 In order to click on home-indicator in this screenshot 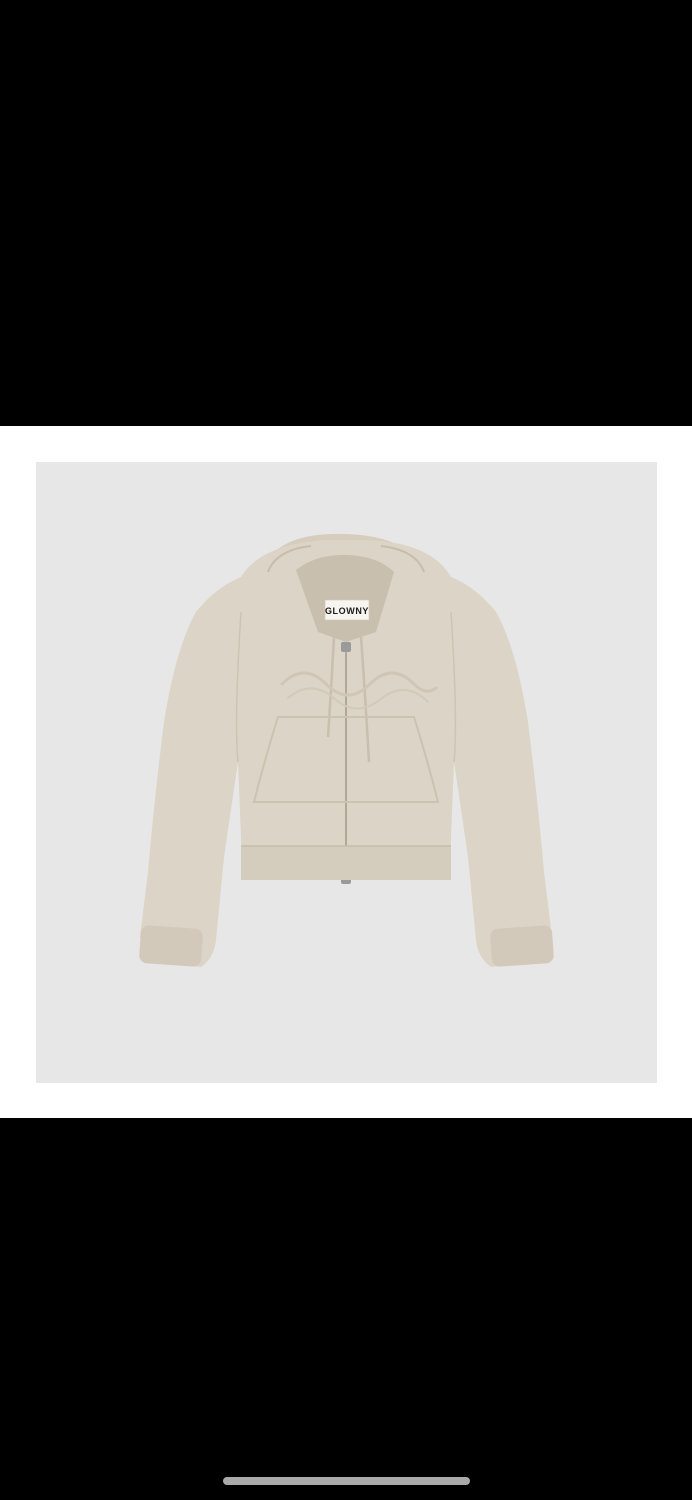, I will do `click(346, 1481)`.